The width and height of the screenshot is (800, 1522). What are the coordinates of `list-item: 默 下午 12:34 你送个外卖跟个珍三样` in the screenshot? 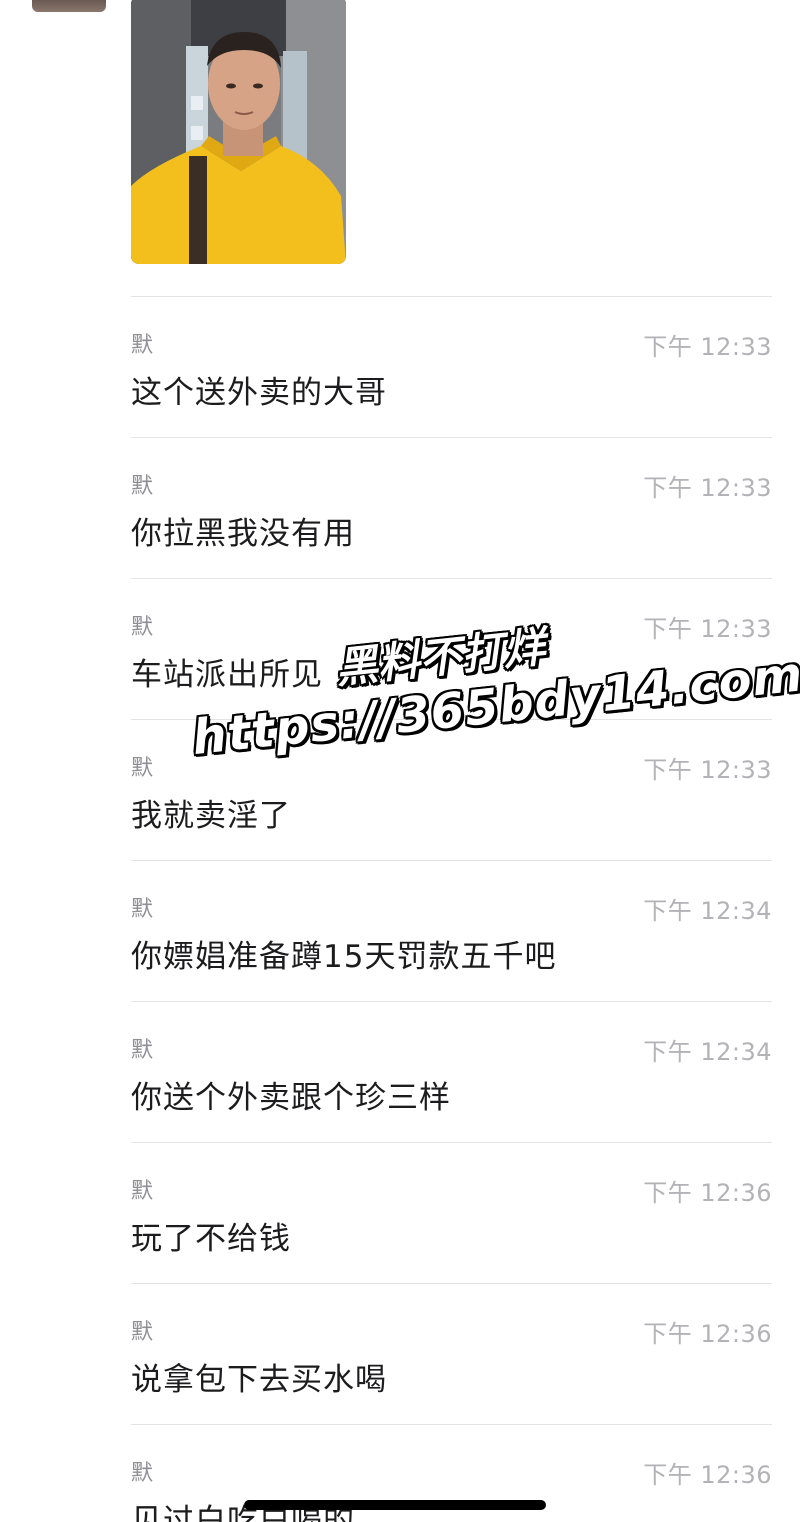 It's located at (451, 1071).